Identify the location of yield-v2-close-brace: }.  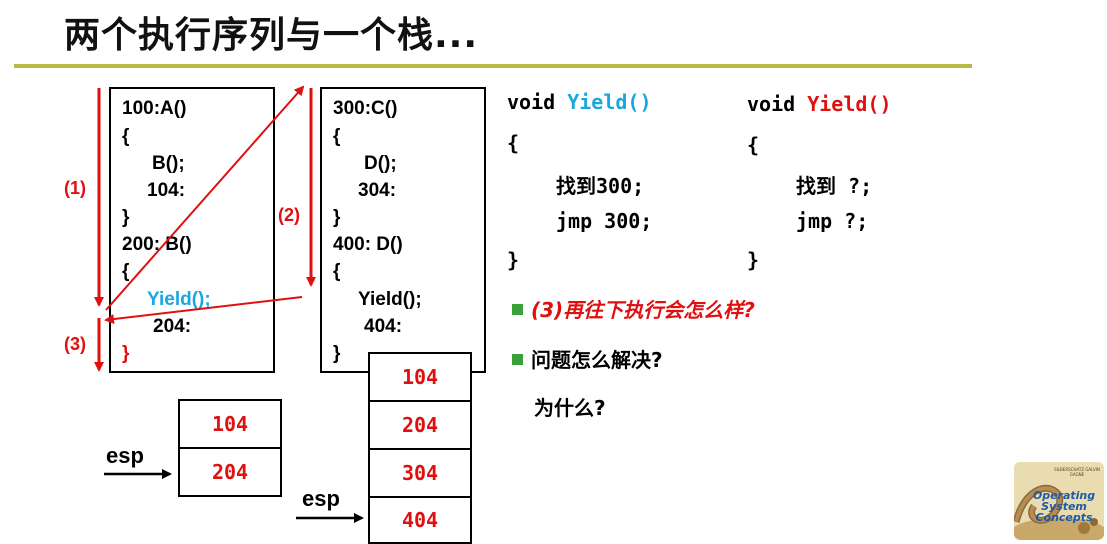
(753, 260).